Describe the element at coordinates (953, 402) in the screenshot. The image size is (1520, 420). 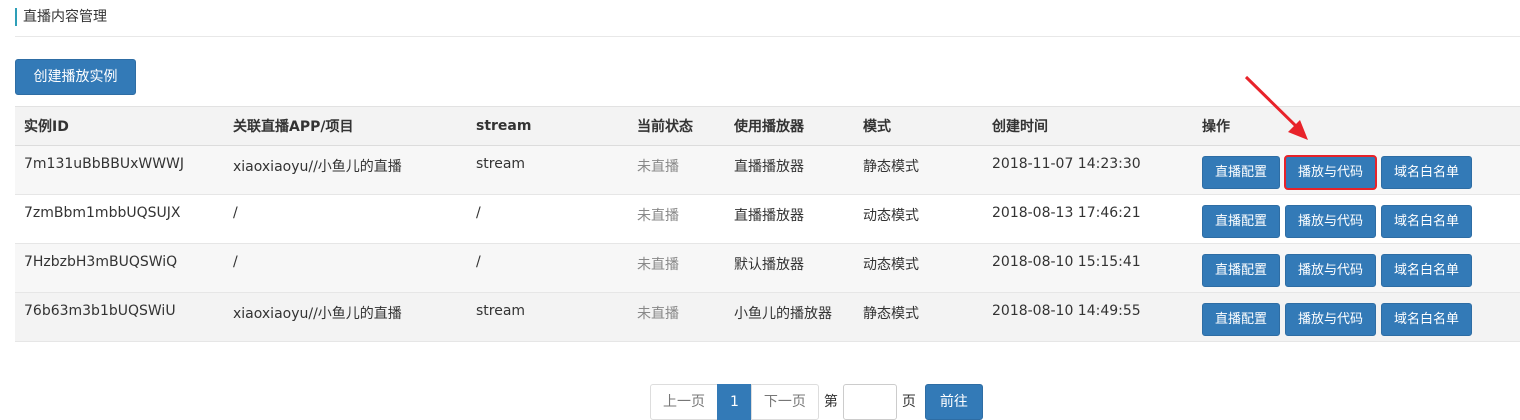
I see `go-to-page-button: 前往` at that location.